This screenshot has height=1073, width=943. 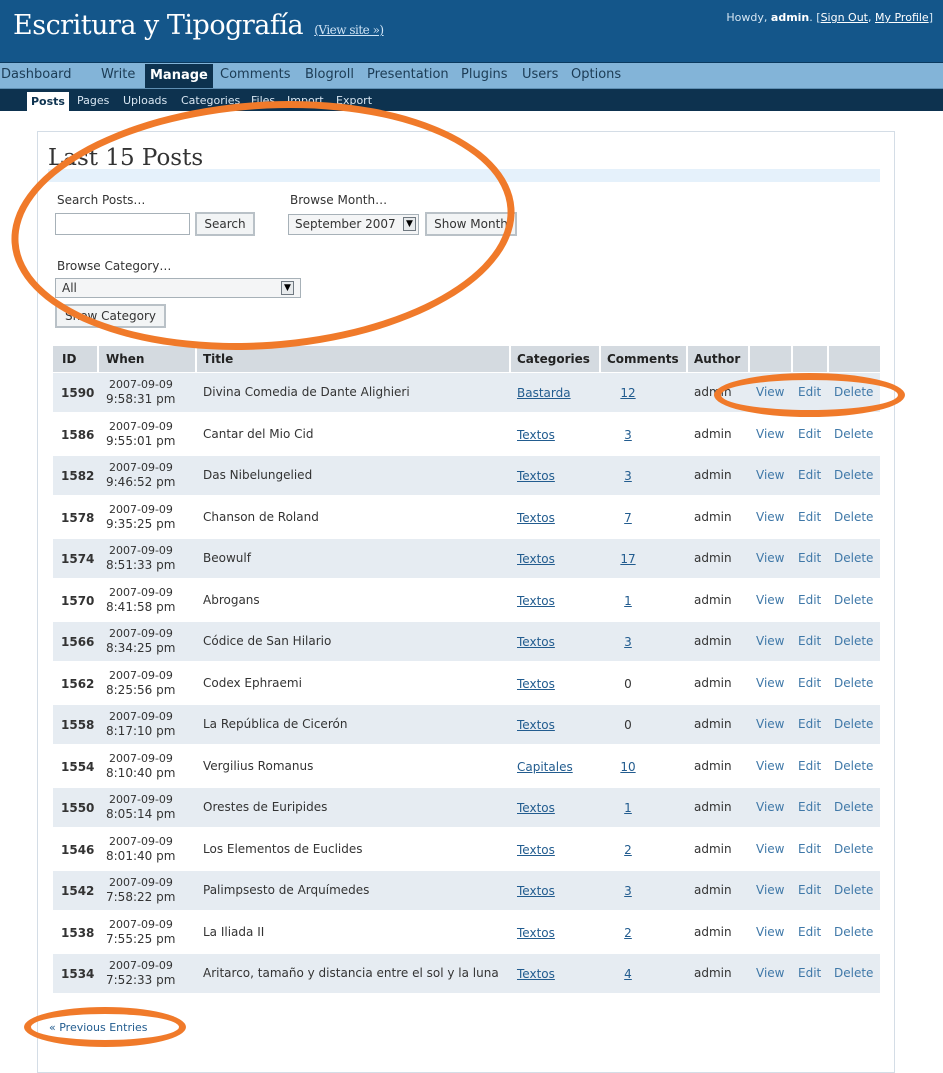 I want to click on menu-plugins: Plugins, so click(x=484, y=74).